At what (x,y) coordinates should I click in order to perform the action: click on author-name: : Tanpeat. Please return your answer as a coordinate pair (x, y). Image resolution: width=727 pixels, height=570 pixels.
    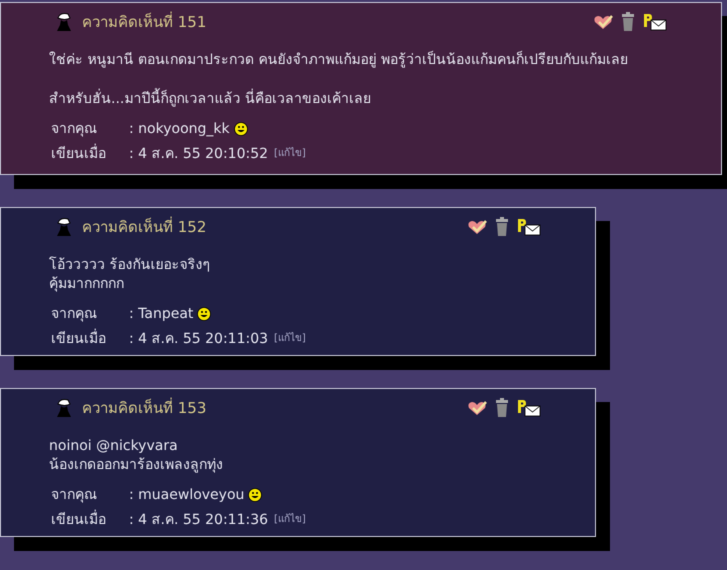
    Looking at the image, I should click on (161, 314).